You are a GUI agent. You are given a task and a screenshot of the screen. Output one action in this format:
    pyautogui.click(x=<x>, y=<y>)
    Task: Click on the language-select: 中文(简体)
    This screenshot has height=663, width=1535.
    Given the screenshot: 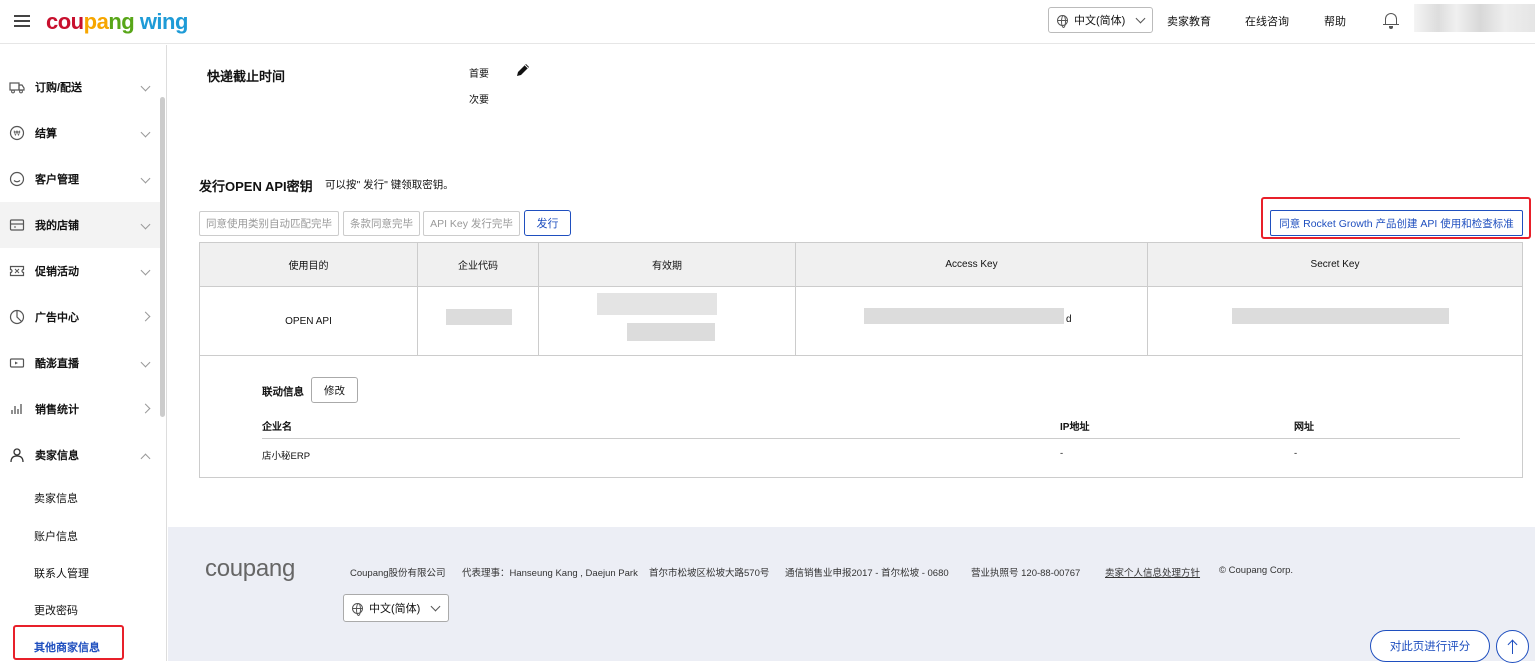 What is the action you would take?
    pyautogui.click(x=1100, y=20)
    